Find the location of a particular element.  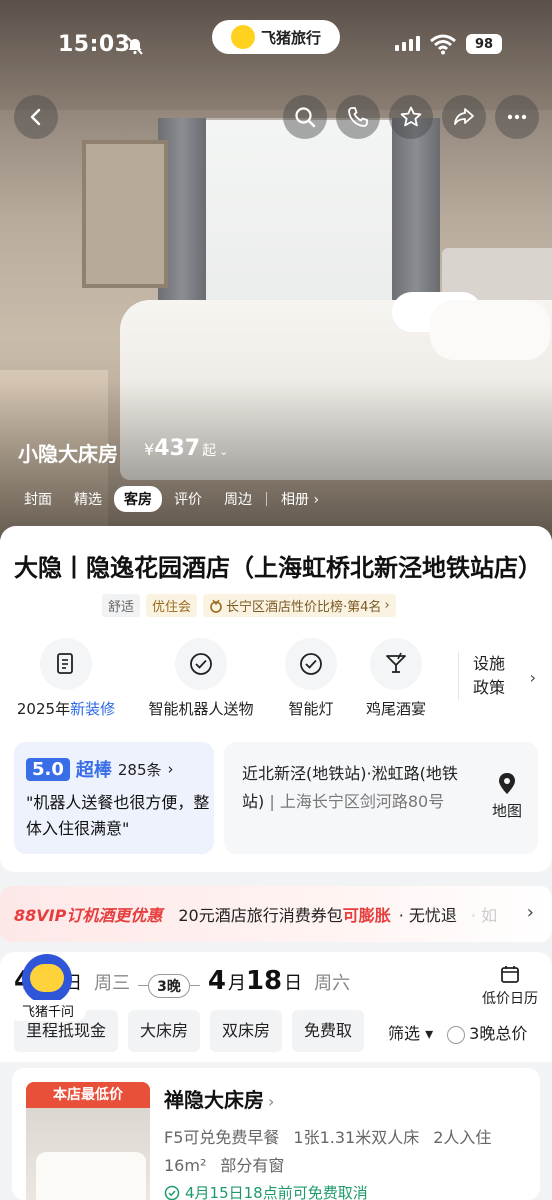

tab-divider is located at coordinates (266, 499).